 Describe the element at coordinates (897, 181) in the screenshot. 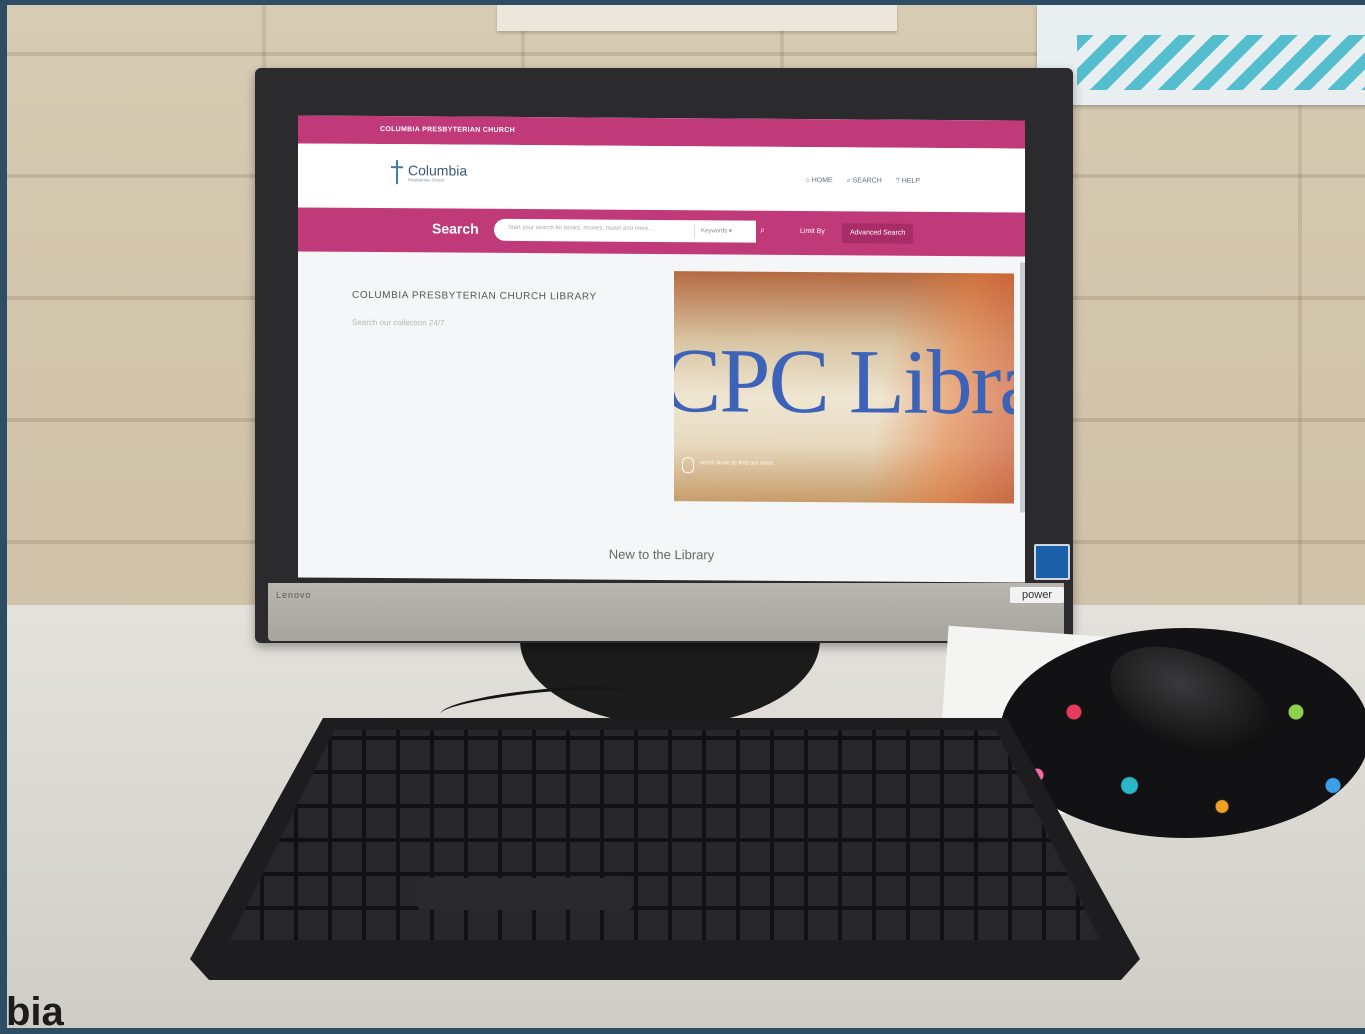

I see `help-icon: ?` at that location.